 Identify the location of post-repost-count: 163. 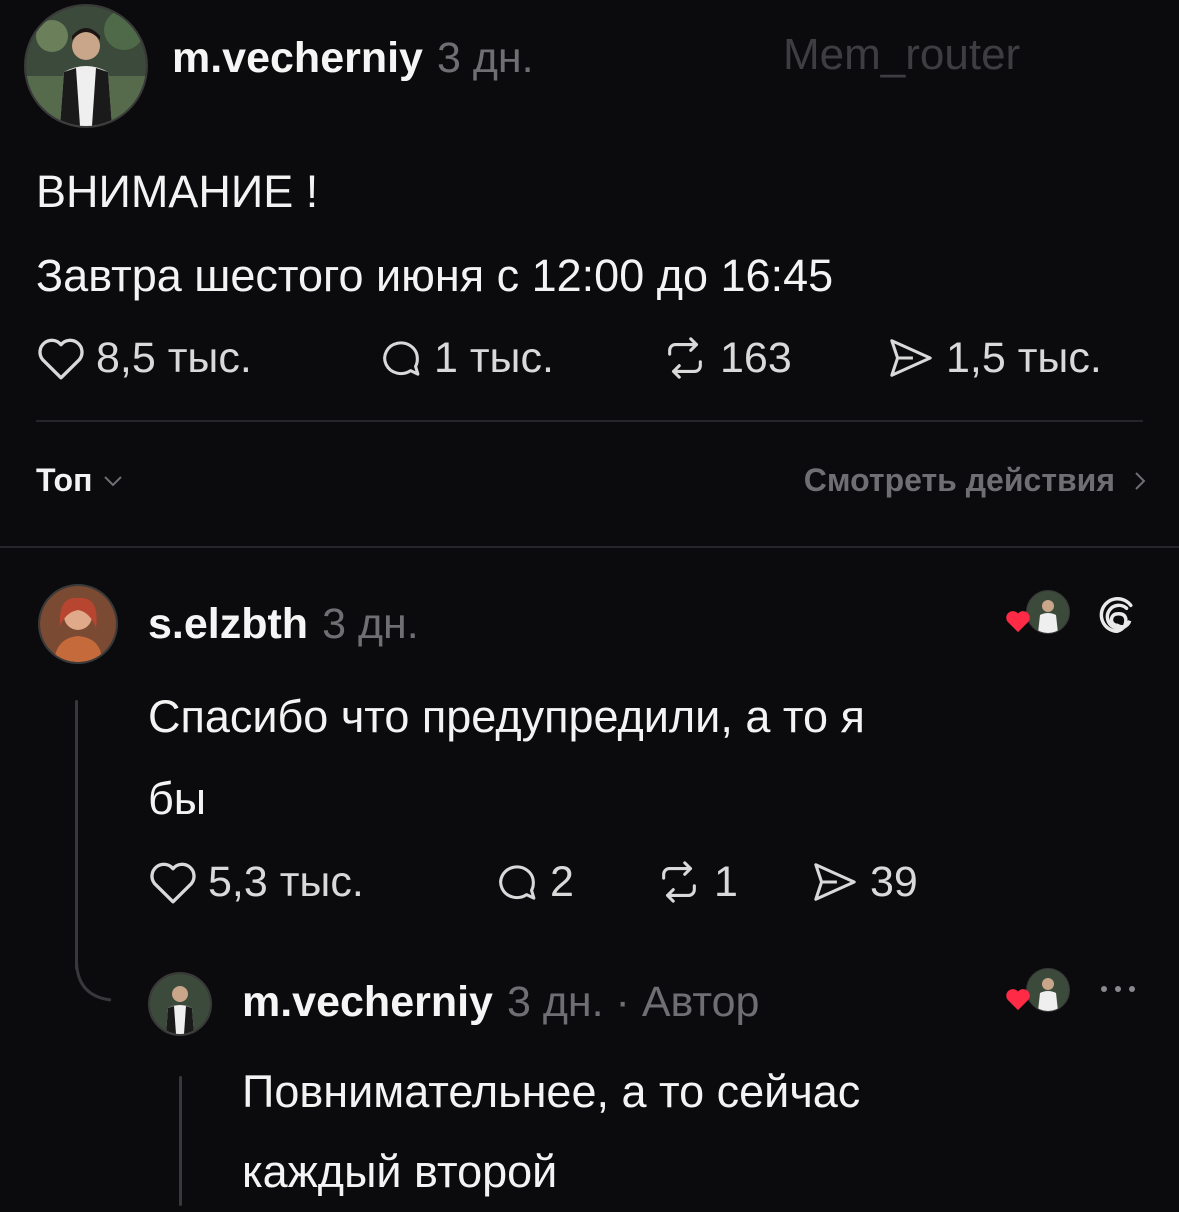
(756, 357).